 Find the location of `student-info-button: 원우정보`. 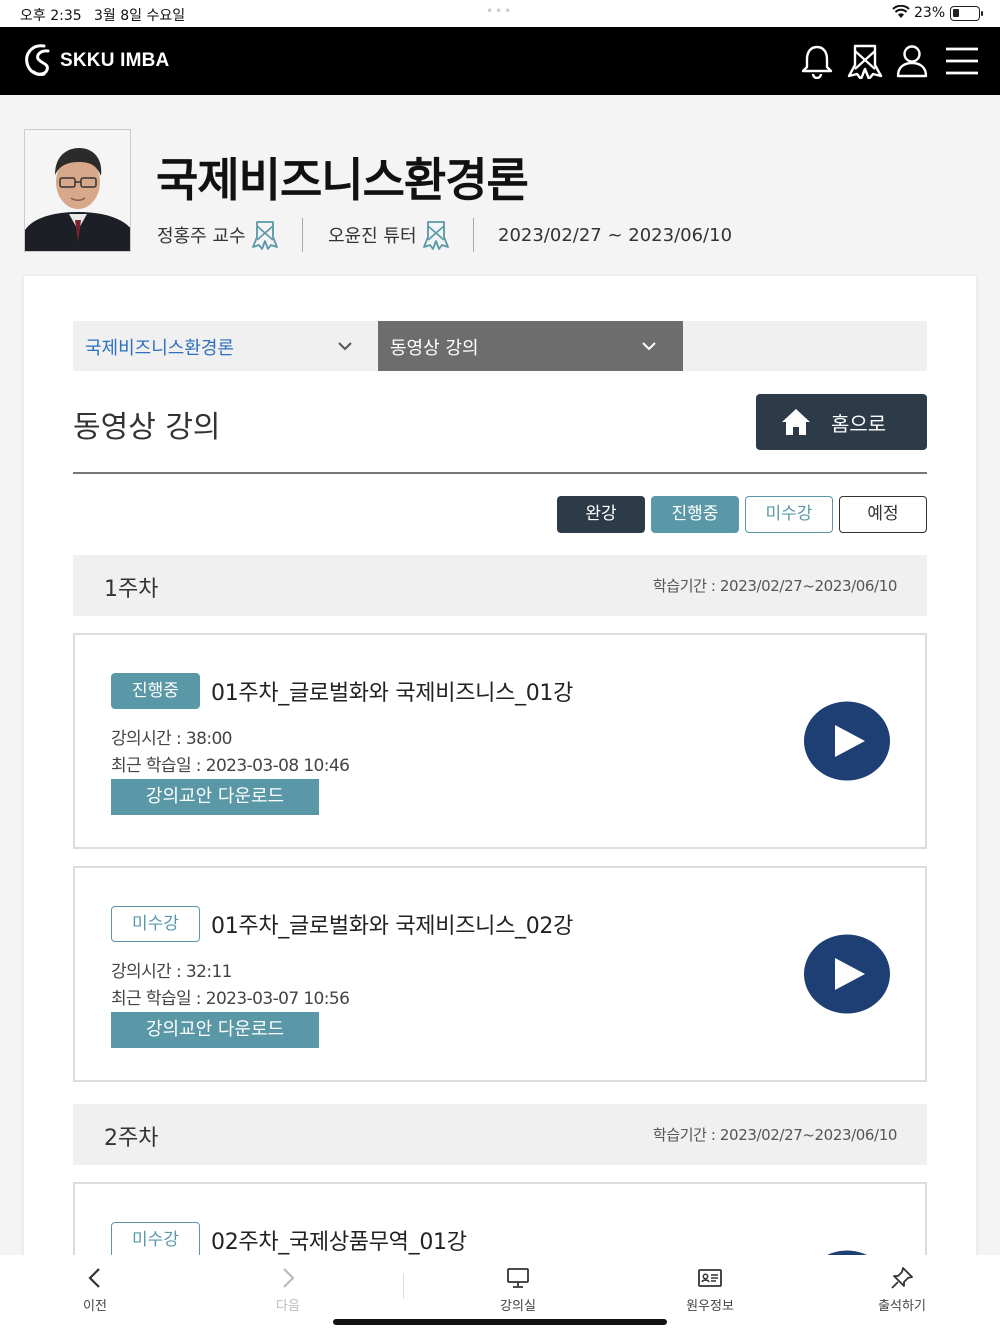

student-info-button: 원우정보 is located at coordinates (710, 1289).